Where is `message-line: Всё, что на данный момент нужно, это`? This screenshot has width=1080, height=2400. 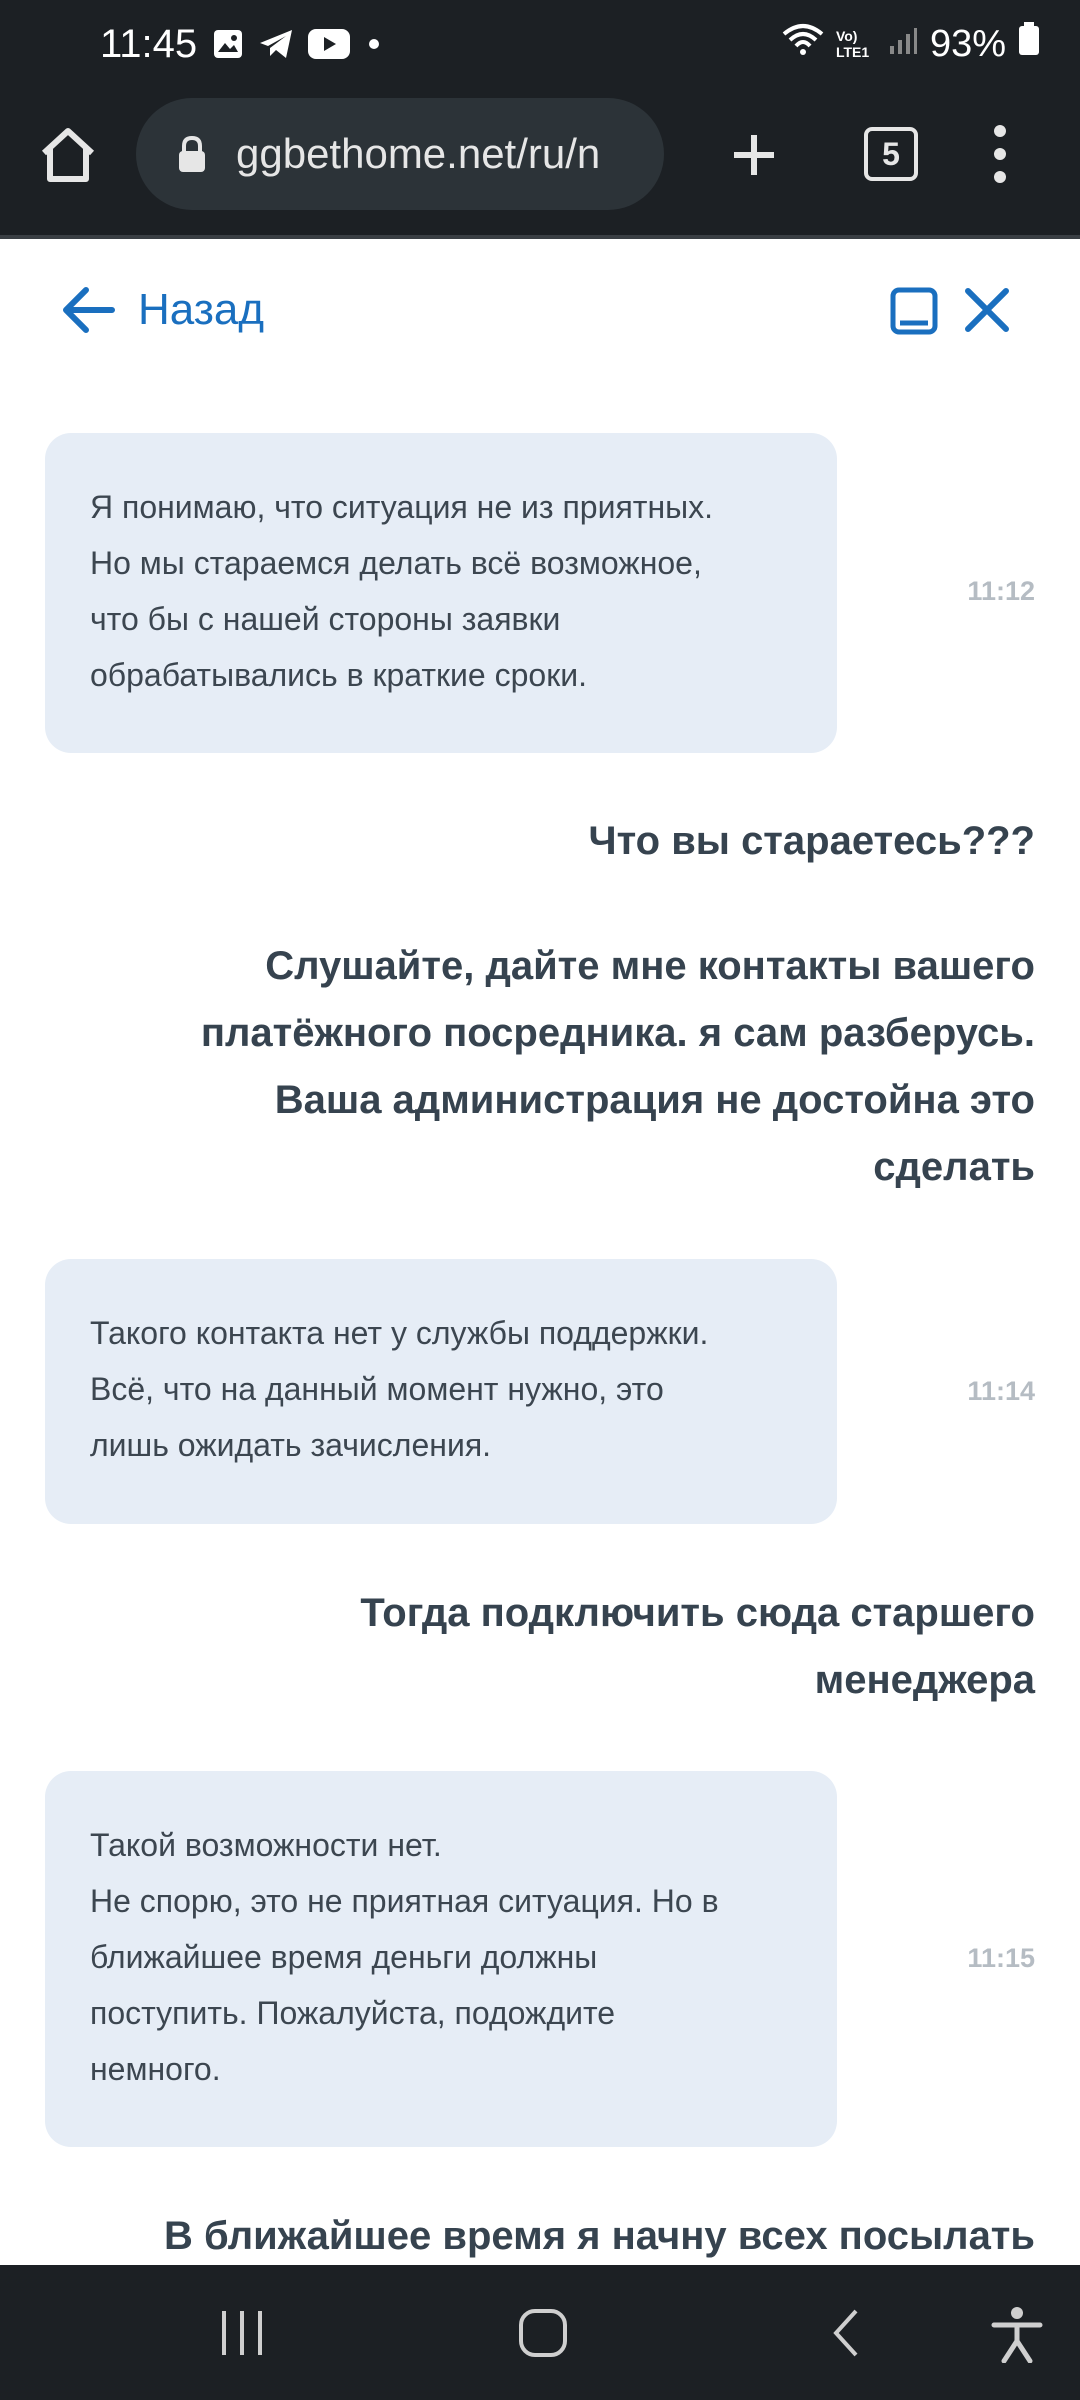
message-line: Всё, что на данный момент нужно, это is located at coordinates (377, 1389).